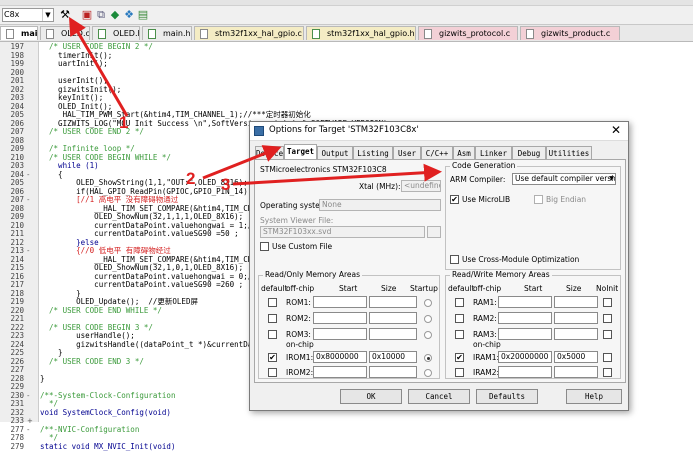 The height and width of the screenshot is (451, 693). I want to click on tab-device: Device, so click(269, 152).